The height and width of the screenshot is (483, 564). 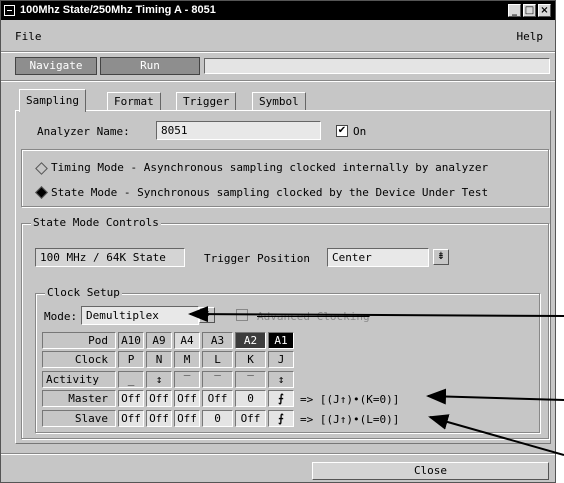 What do you see at coordinates (281, 398) in the screenshot?
I see `master-j-rising-edge-icon: ⨍` at bounding box center [281, 398].